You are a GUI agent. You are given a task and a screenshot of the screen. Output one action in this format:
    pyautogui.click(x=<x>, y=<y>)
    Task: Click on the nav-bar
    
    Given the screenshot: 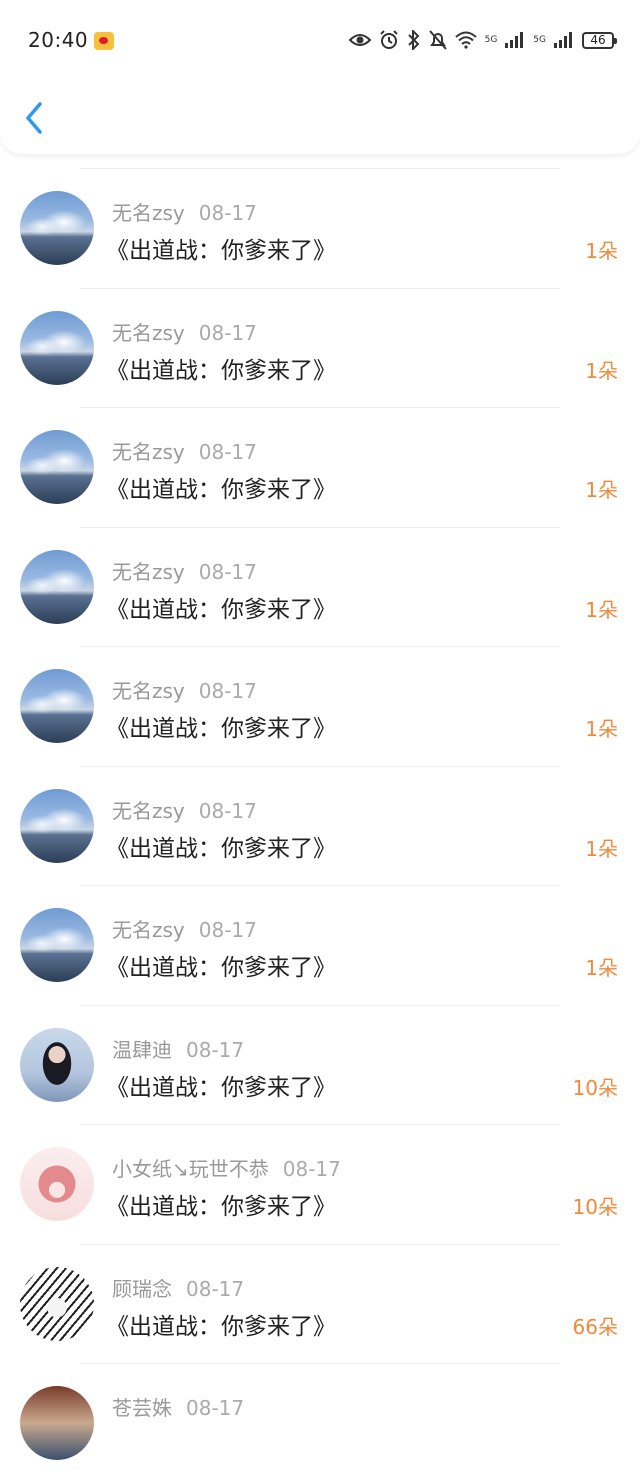 What is the action you would take?
    pyautogui.click(x=320, y=117)
    